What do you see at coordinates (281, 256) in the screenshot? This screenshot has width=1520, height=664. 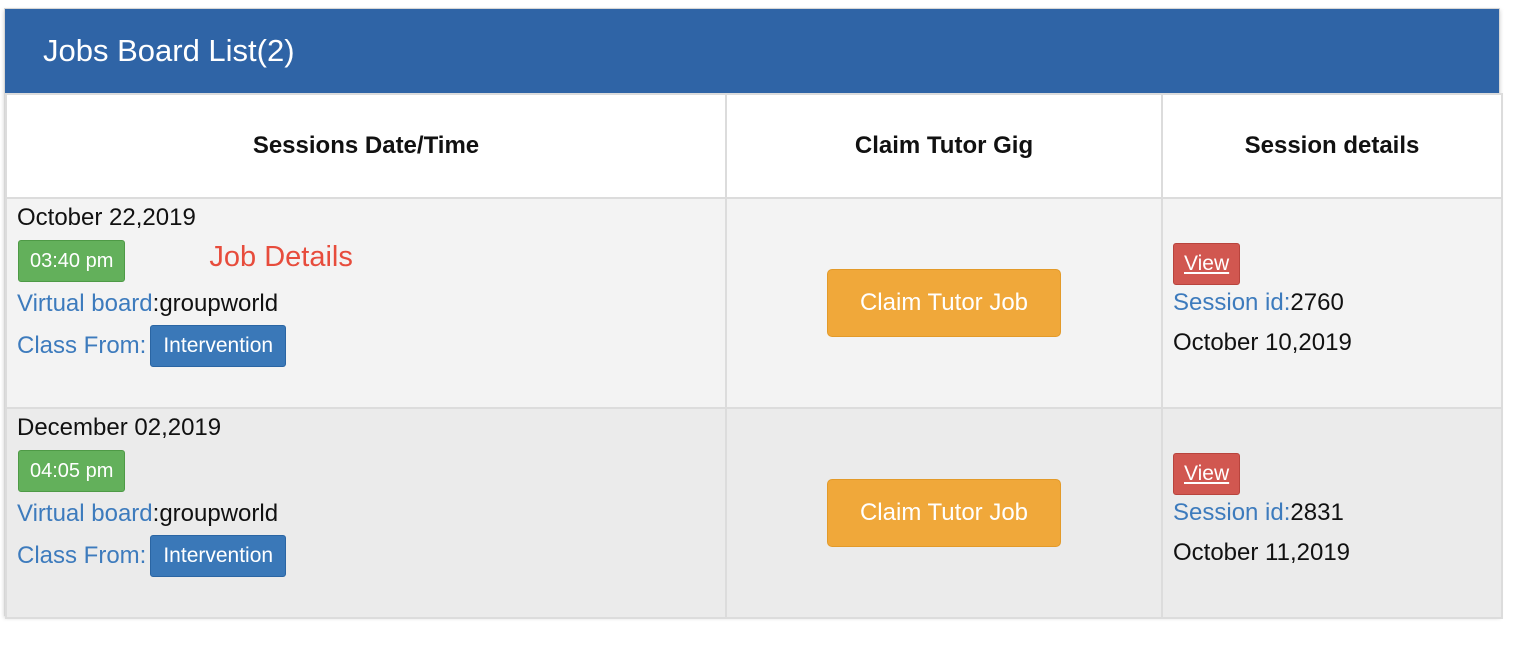 I see `job-details-label: Job Details` at bounding box center [281, 256].